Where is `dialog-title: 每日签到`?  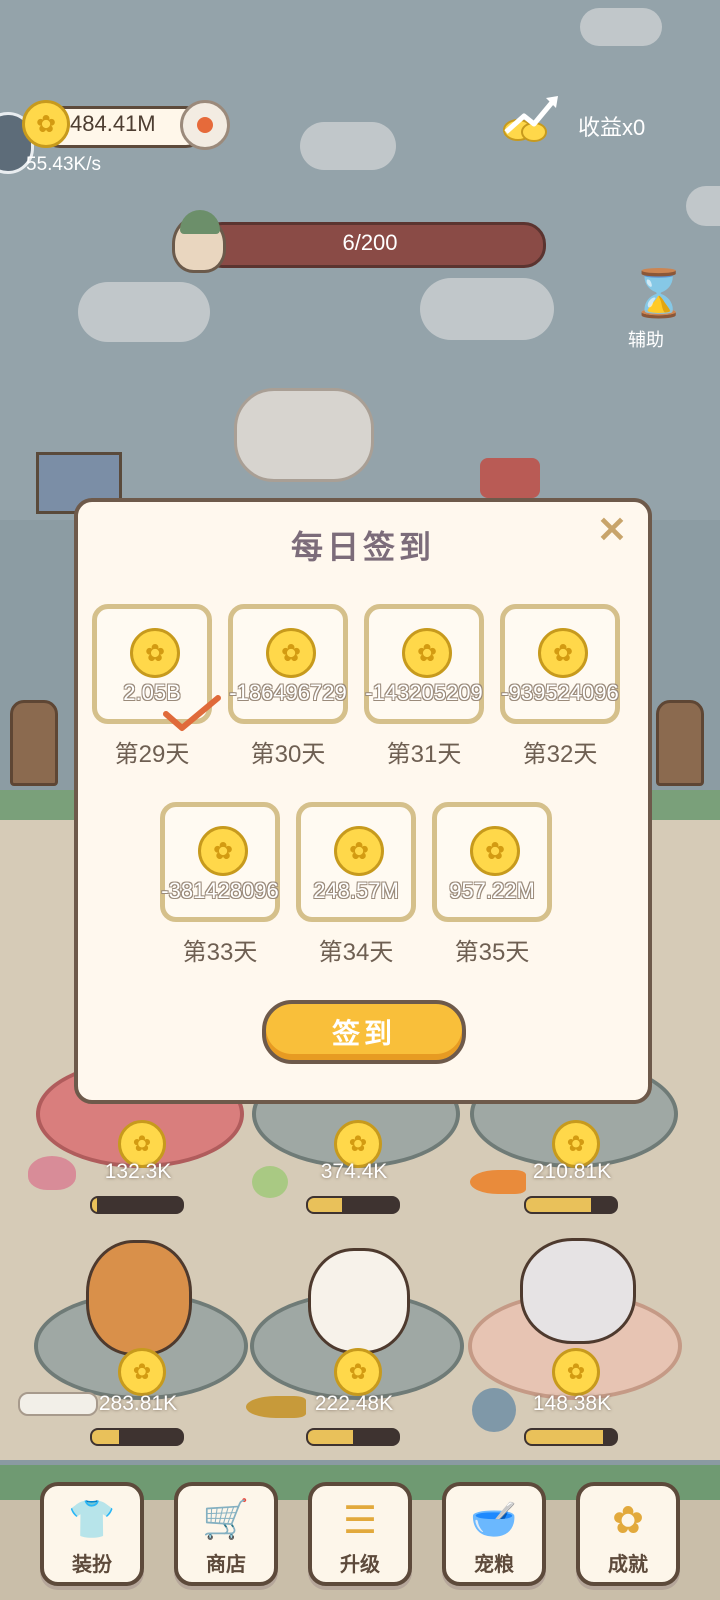 dialog-title: 每日签到 is located at coordinates (362, 547).